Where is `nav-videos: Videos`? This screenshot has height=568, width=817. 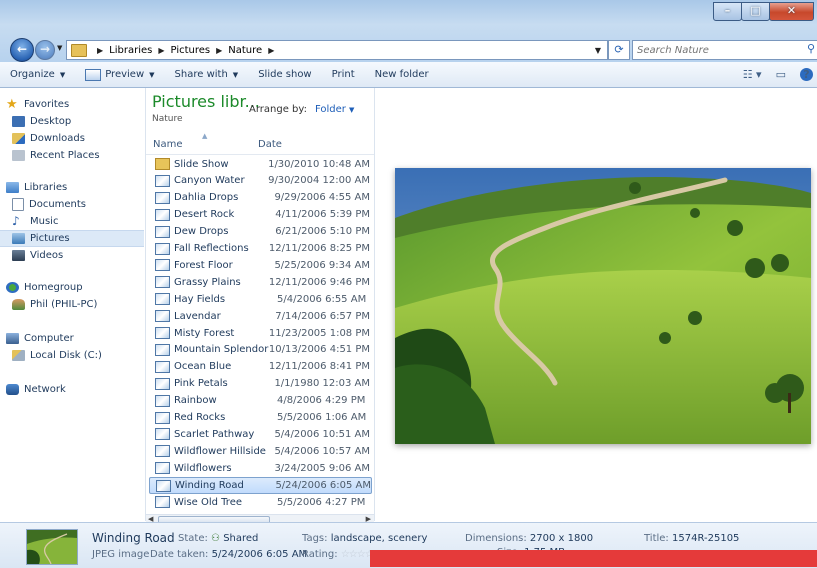
nav-videos: Videos is located at coordinates (84, 255).